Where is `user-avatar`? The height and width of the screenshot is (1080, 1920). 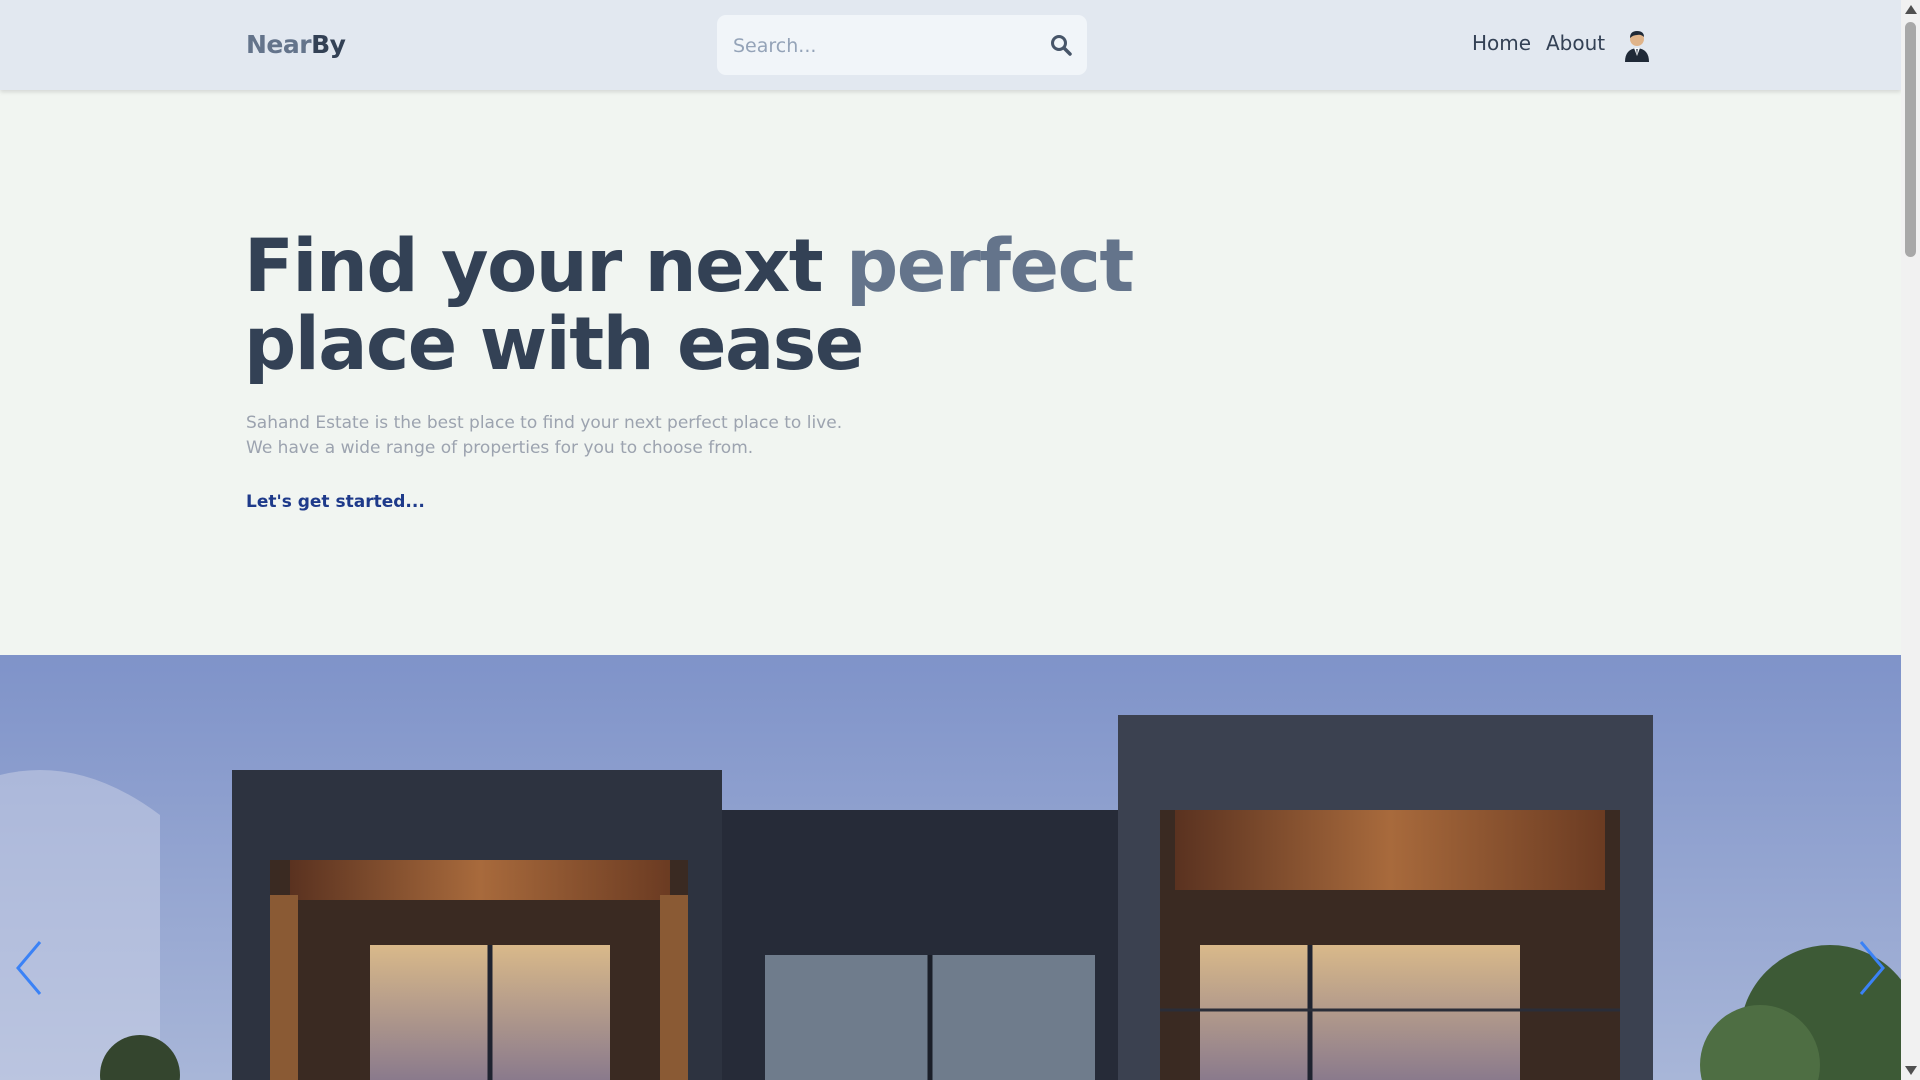 user-avatar is located at coordinates (1637, 44).